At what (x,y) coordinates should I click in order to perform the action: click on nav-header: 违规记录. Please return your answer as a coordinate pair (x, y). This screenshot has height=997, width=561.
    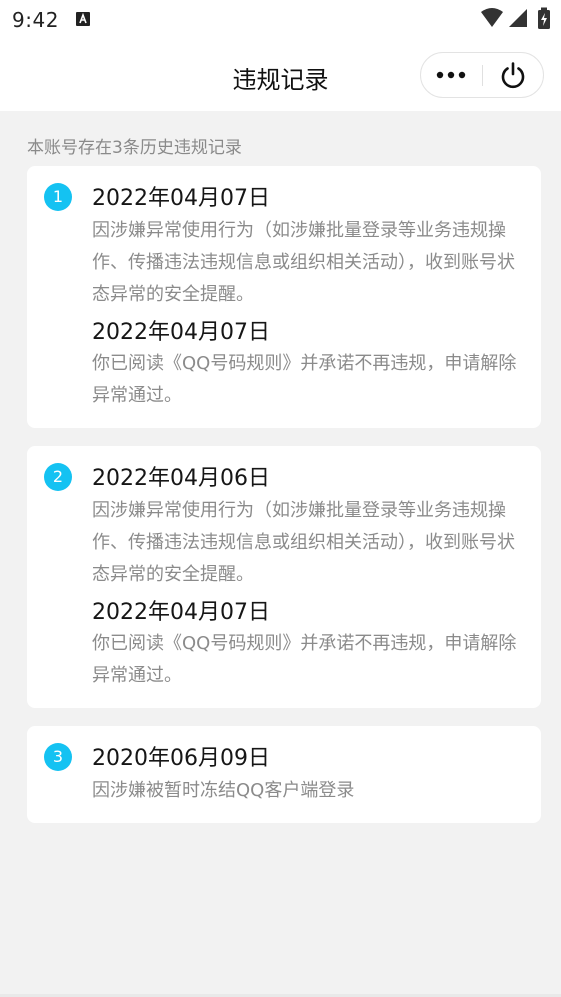
    Looking at the image, I should click on (280, 75).